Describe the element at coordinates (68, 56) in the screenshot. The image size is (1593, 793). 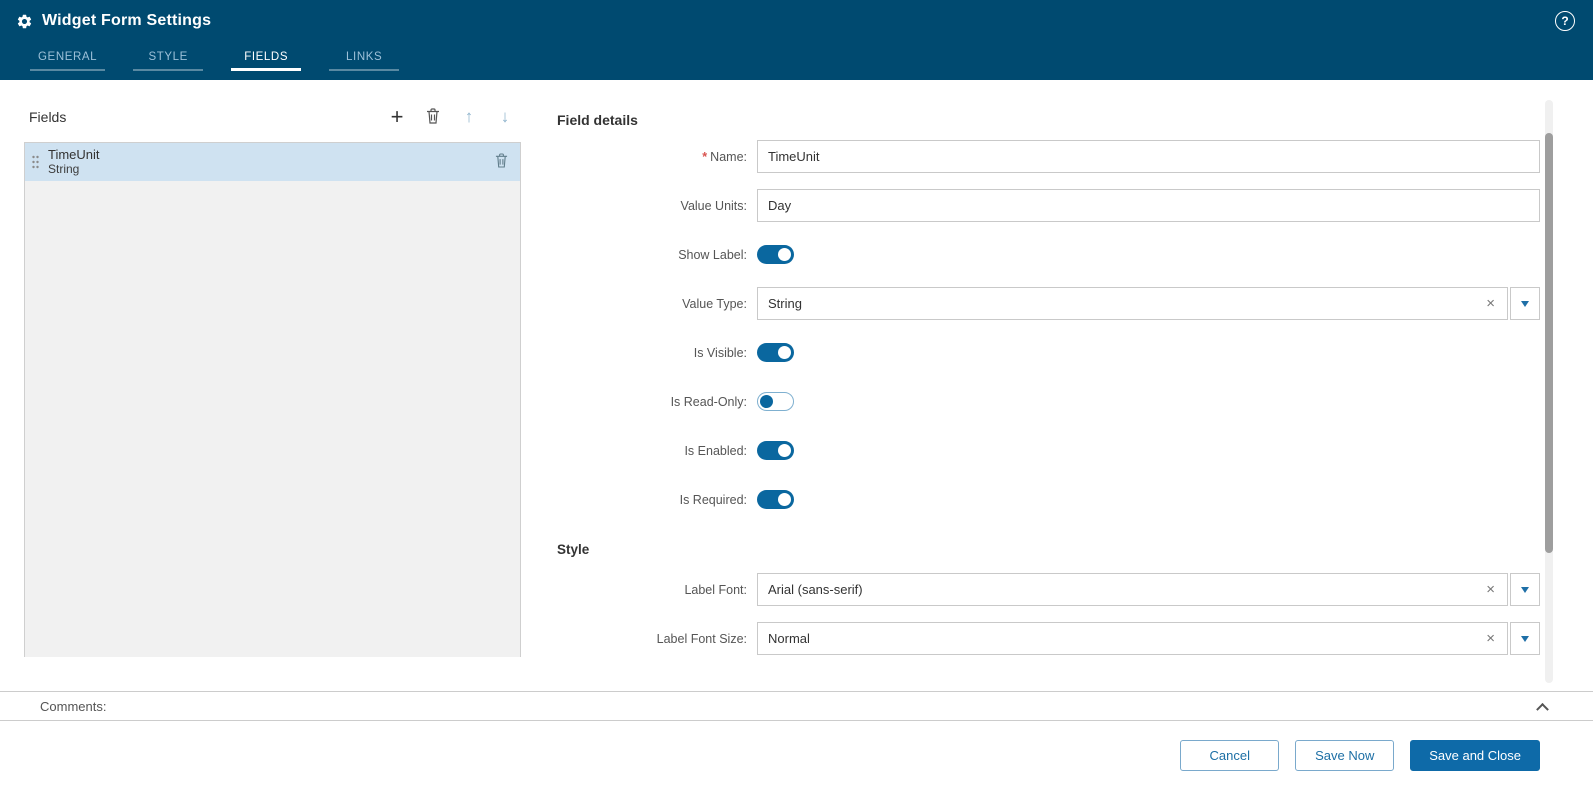
I see `tab-general: GENERAL` at that location.